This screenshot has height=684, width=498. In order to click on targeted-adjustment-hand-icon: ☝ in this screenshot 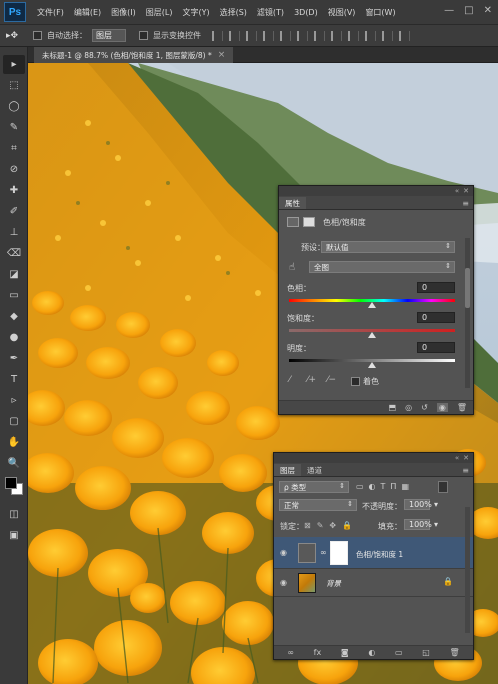, I will do `click(292, 267)`.